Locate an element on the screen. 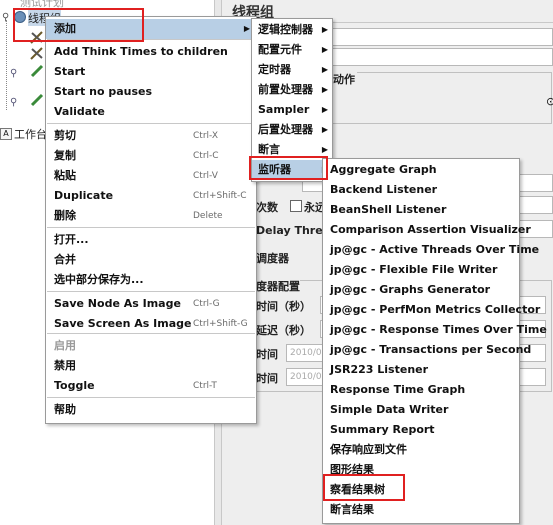 This screenshot has height=525, width=553. listener-item-jp-gc-graphs-generator: jp@gc - Graphs Generator is located at coordinates (421, 290).